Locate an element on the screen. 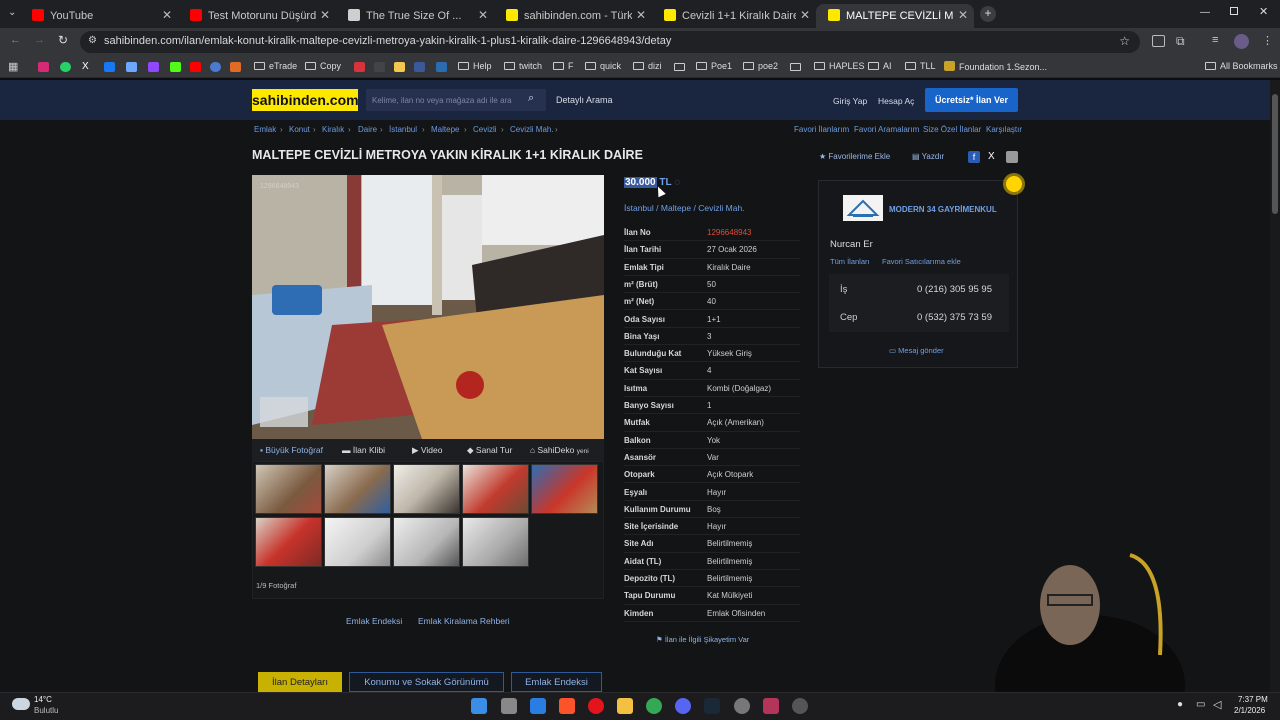  bookmark-poe2: poe2 is located at coordinates (760, 66).